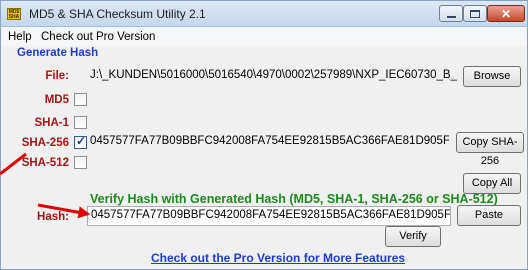 This screenshot has height=270, width=528. Describe the element at coordinates (264, 14) in the screenshot. I see `title-bar: MD5 SHA MD5 & SHA Checksum Utility 2.1 ✕` at that location.